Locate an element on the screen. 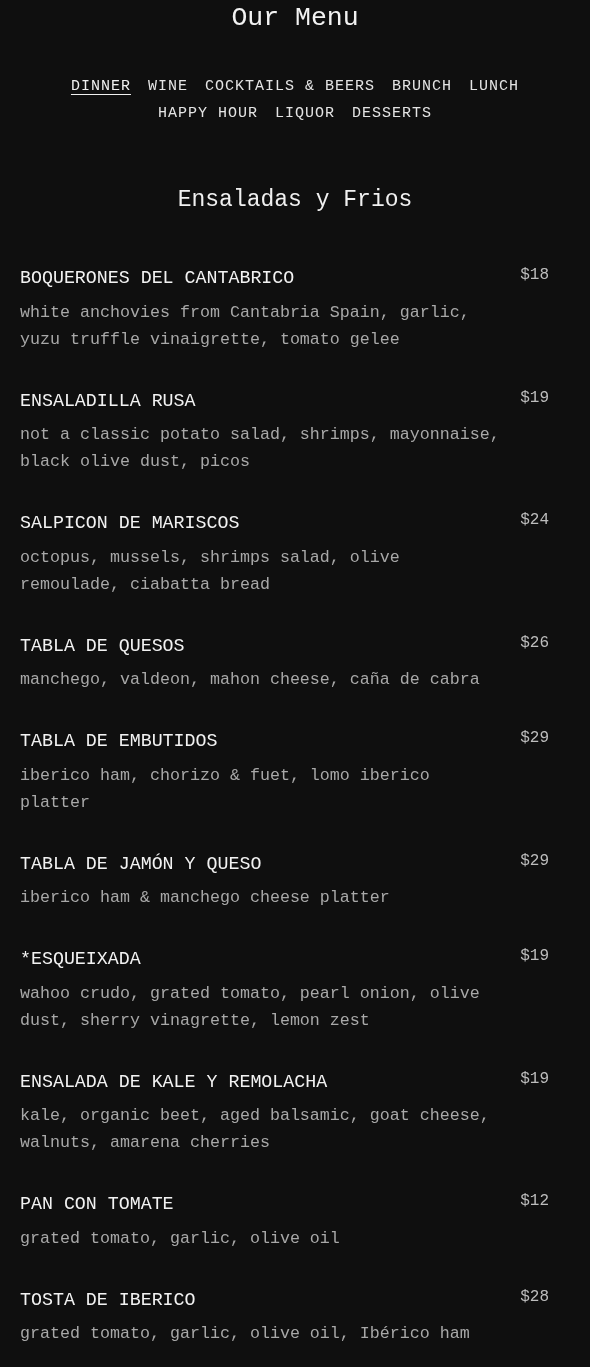 The height and width of the screenshot is (1367, 590). dish-description: iberico ham & manchego cheese platter is located at coordinates (205, 898).